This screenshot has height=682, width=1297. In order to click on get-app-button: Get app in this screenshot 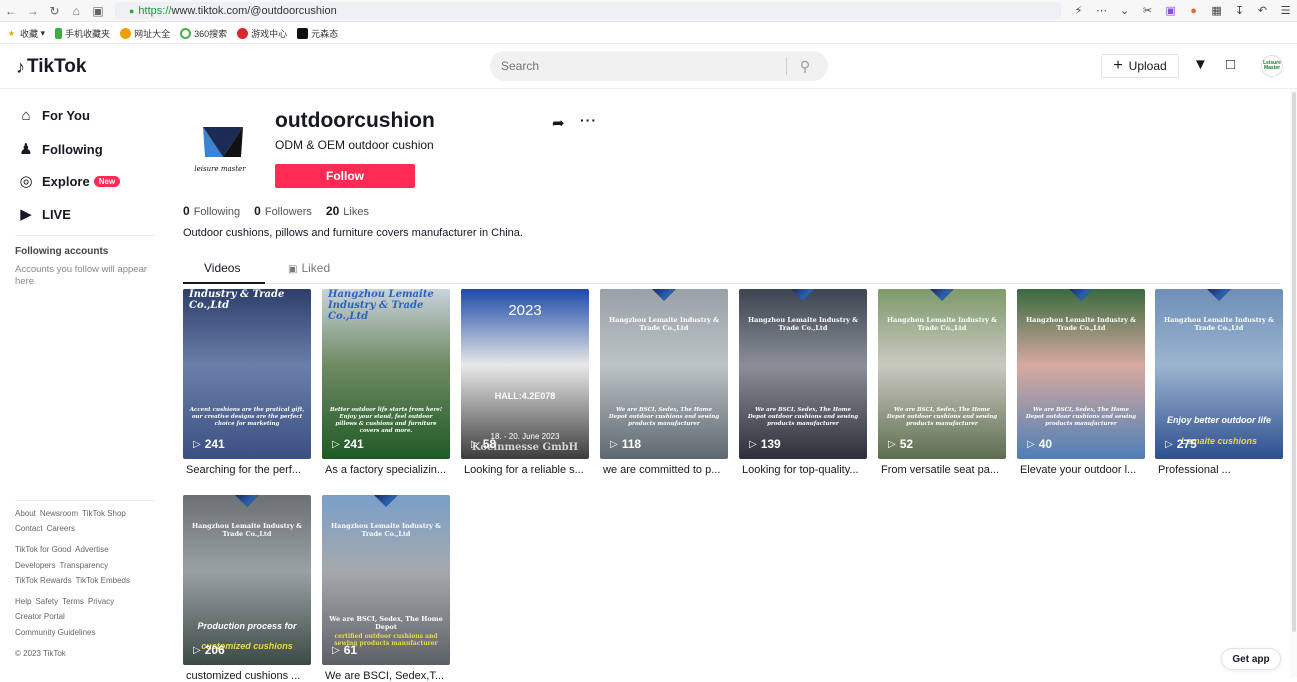, I will do `click(1251, 659)`.